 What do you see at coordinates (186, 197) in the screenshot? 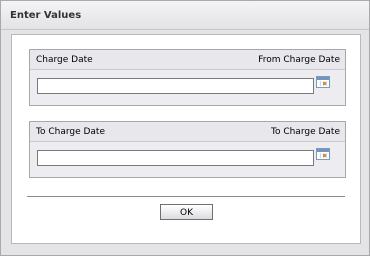
I see `footer-separator` at bounding box center [186, 197].